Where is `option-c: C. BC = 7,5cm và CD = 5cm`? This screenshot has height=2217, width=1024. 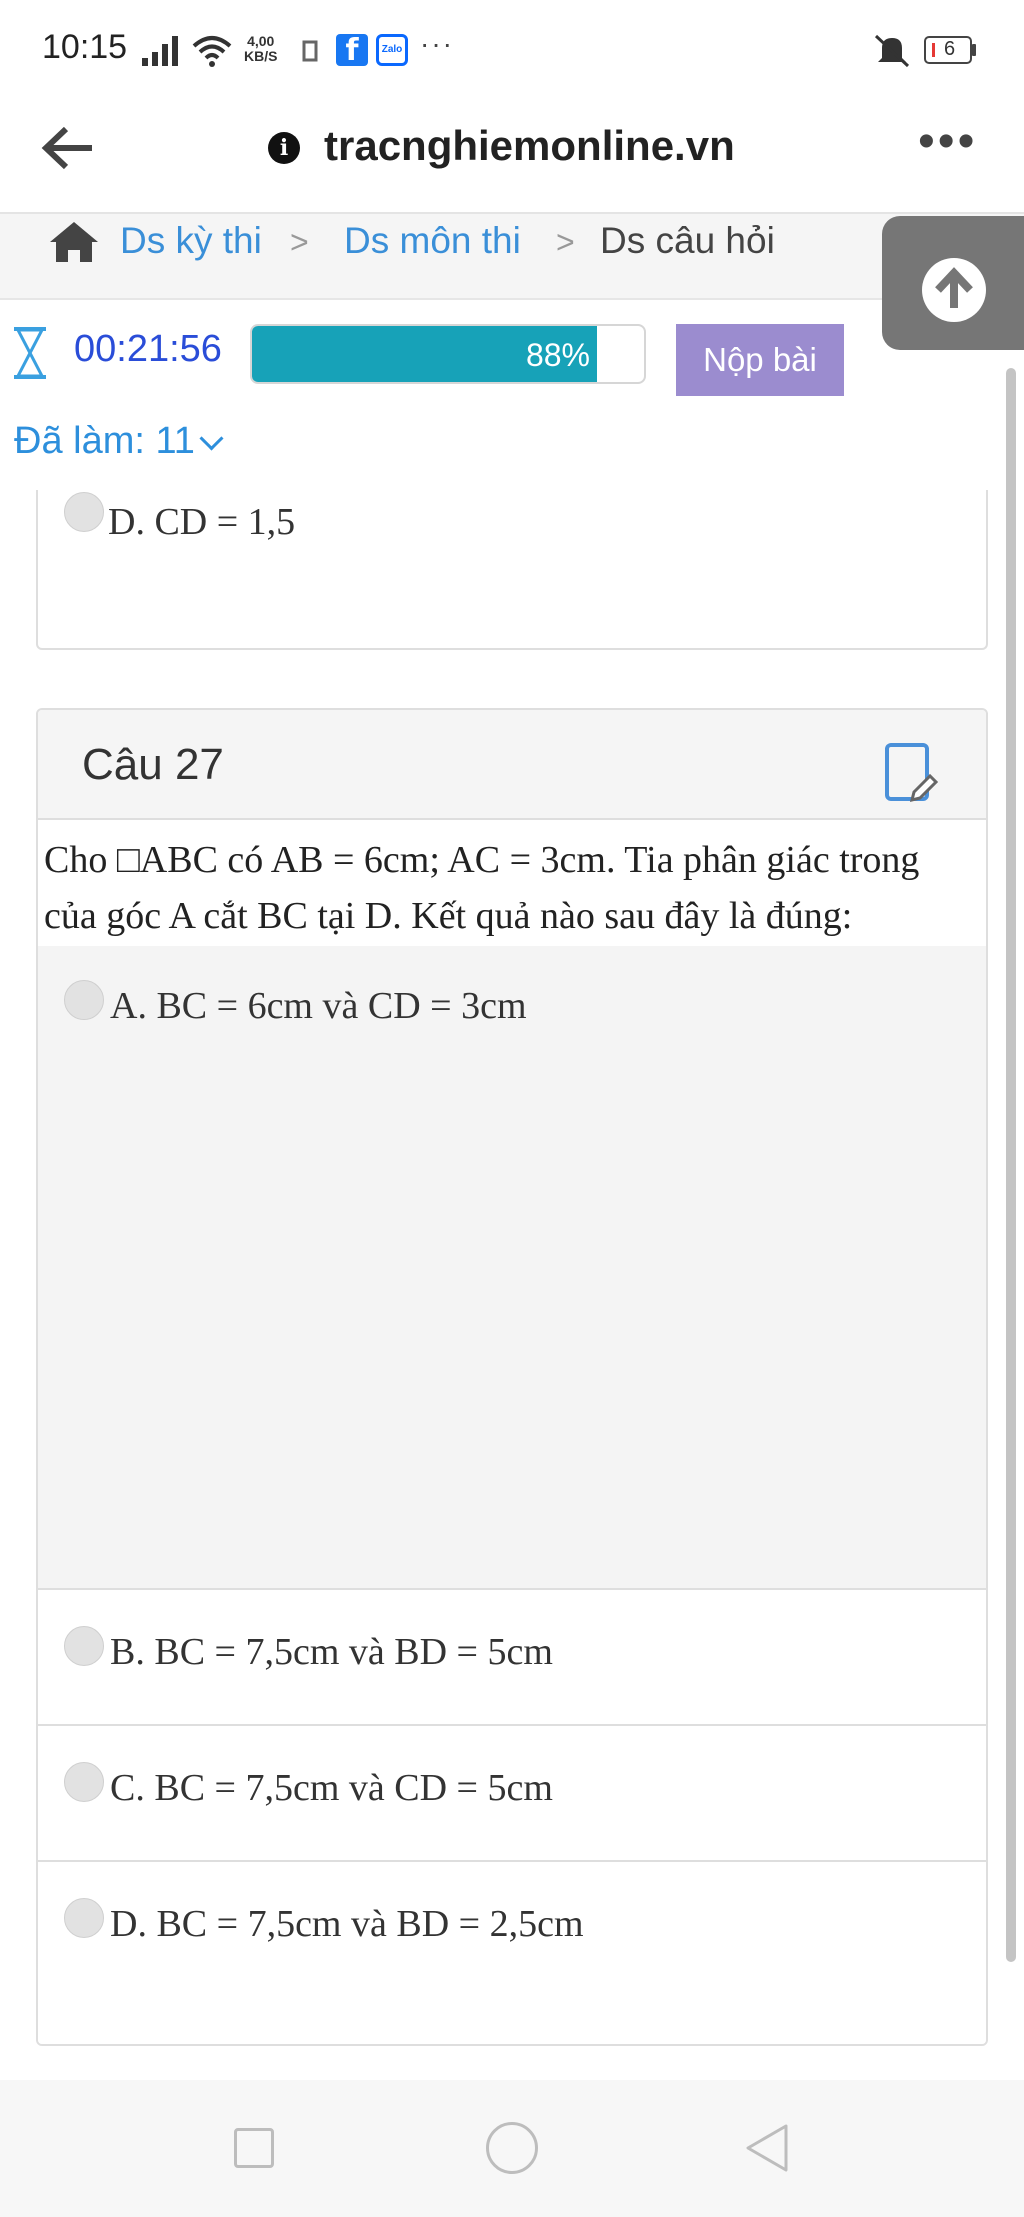
option-c: C. BC = 7,5cm và CD = 5cm is located at coordinates (512, 1795).